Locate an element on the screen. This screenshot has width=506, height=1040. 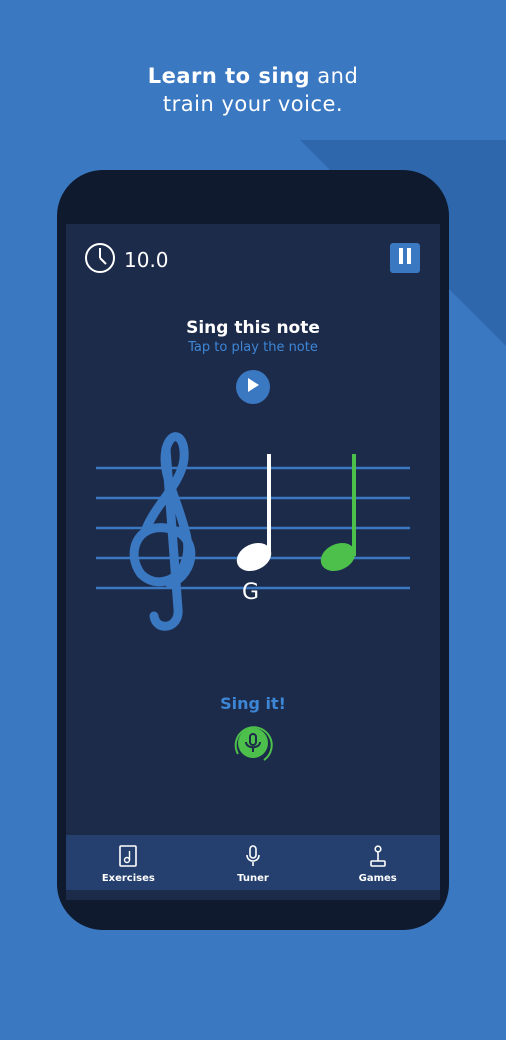
treble-clef-icon is located at coordinates (162, 531).